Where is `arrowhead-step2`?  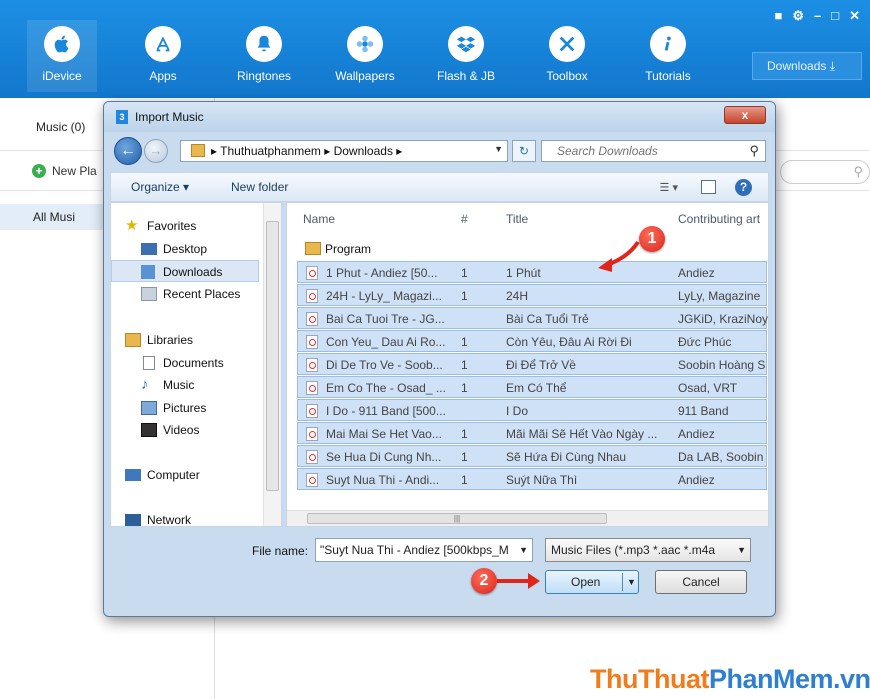 arrowhead-step2 is located at coordinates (534, 581).